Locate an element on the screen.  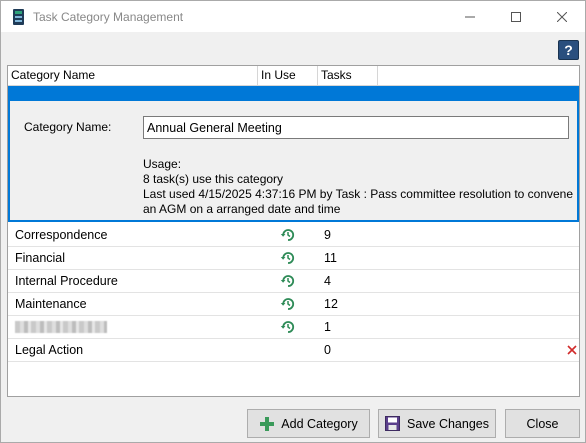
category-name-cell-redacted is located at coordinates (61, 328).